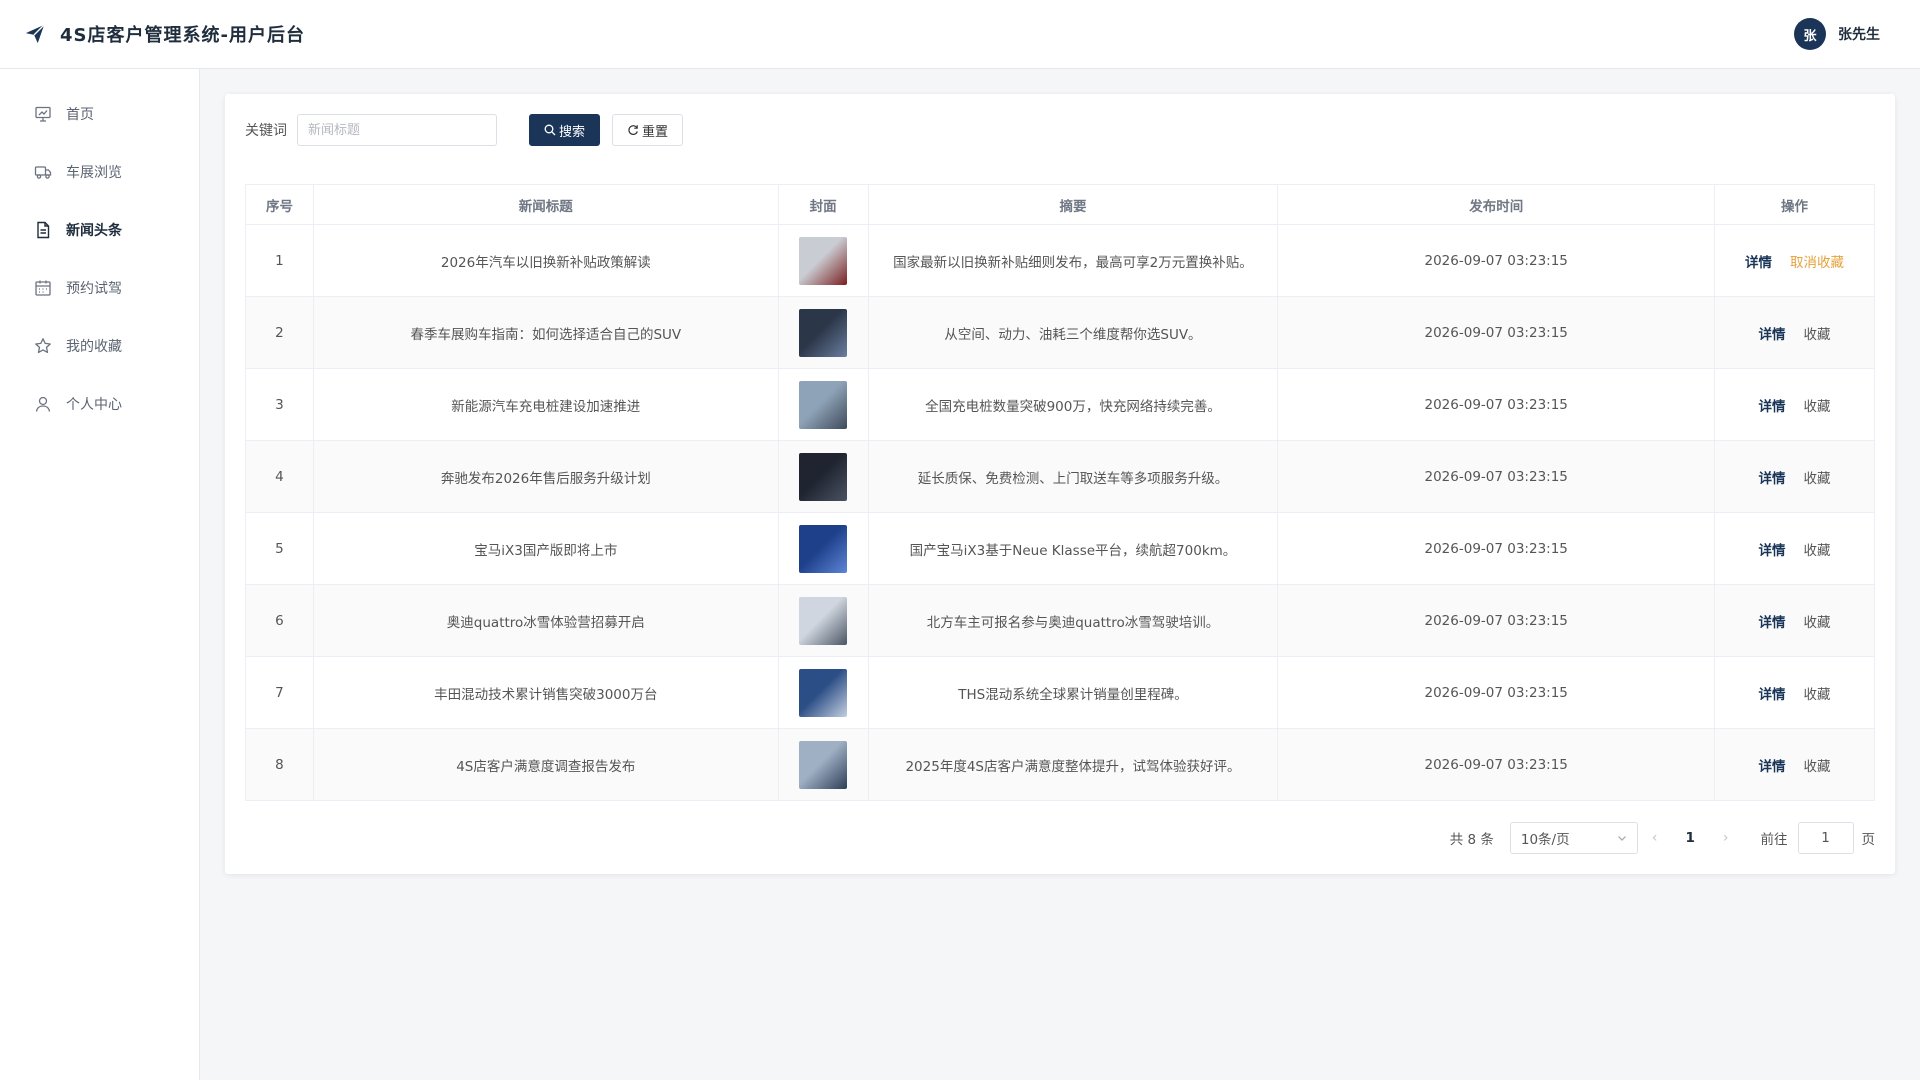 The image size is (1920, 1080). What do you see at coordinates (279, 620) in the screenshot?
I see `cell-index: 6` at bounding box center [279, 620].